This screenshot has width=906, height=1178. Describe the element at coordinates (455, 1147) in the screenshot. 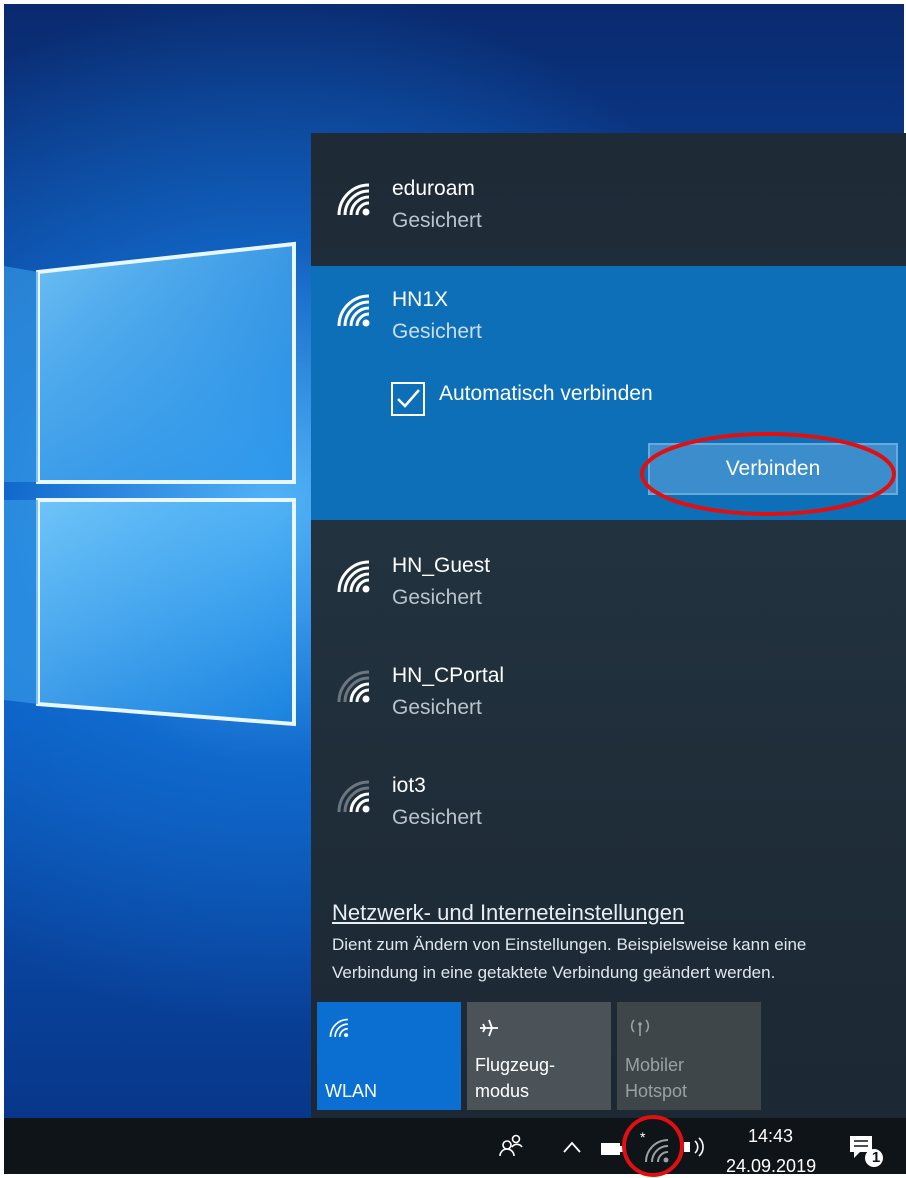

I see `taskbar: * 14:43 24.09.2019 1` at that location.